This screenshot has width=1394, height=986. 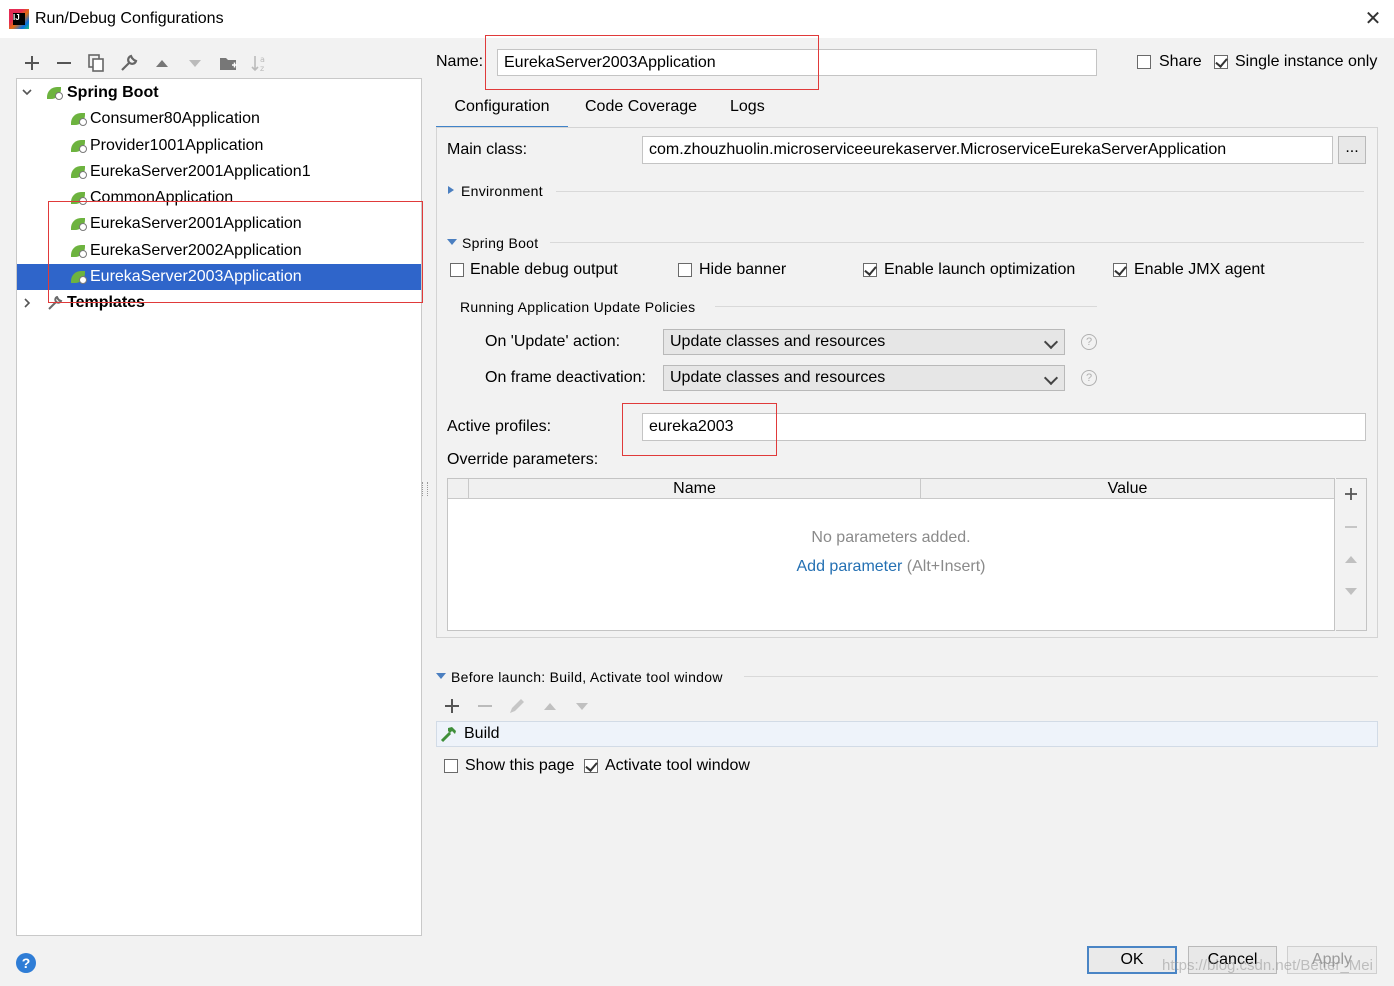 What do you see at coordinates (565, 377) in the screenshot?
I see `on-frame-label: On frame deactivation:` at bounding box center [565, 377].